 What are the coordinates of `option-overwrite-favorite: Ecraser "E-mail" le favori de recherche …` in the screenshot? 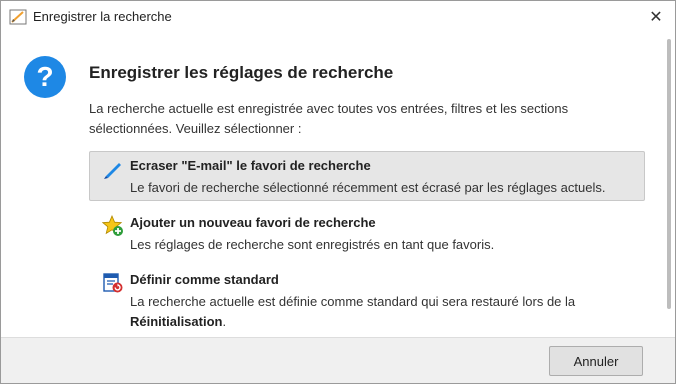 It's located at (367, 176).